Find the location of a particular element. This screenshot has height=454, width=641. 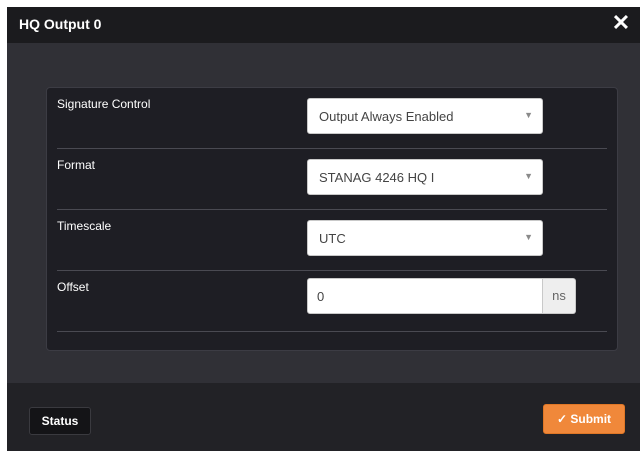

offset-input: 0 is located at coordinates (425, 296).